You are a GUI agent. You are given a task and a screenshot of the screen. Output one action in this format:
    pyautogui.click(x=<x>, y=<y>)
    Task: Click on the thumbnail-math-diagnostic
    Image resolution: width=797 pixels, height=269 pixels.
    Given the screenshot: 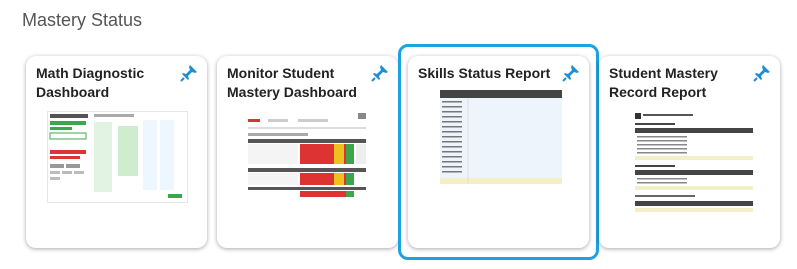 What is the action you would take?
    pyautogui.click(x=117, y=157)
    